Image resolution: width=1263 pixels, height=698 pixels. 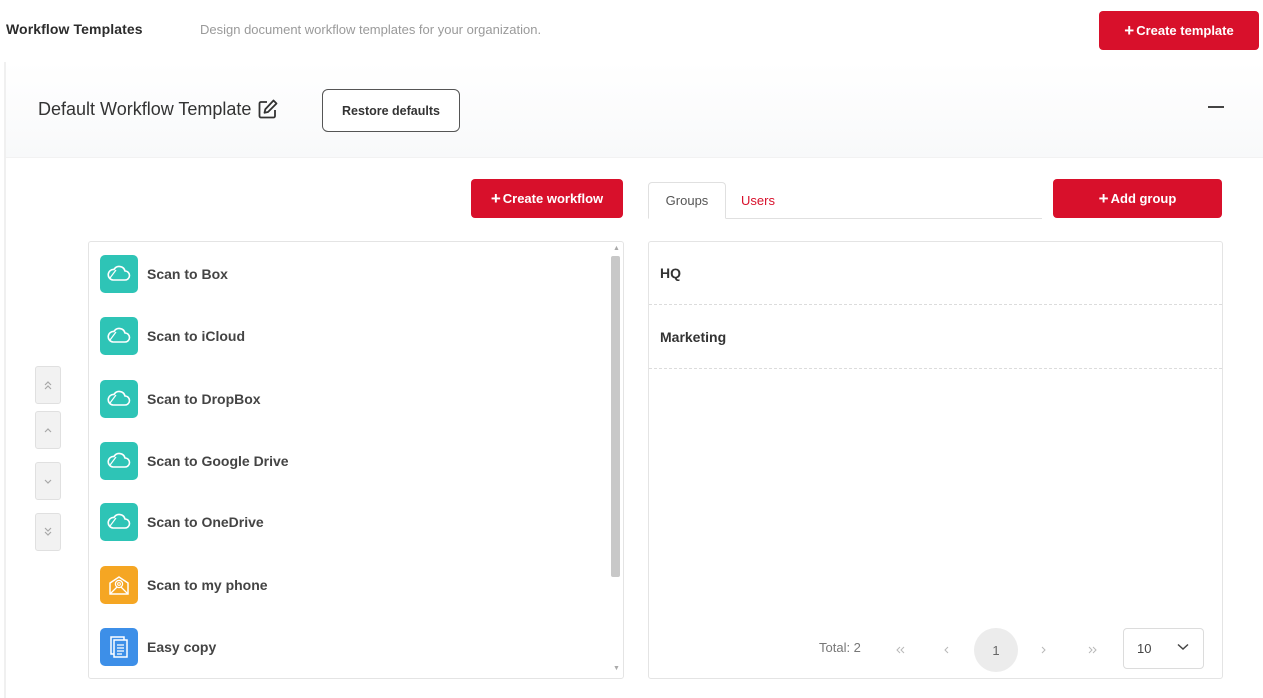 What do you see at coordinates (1185, 30) in the screenshot?
I see `create-template-label: Create template` at bounding box center [1185, 30].